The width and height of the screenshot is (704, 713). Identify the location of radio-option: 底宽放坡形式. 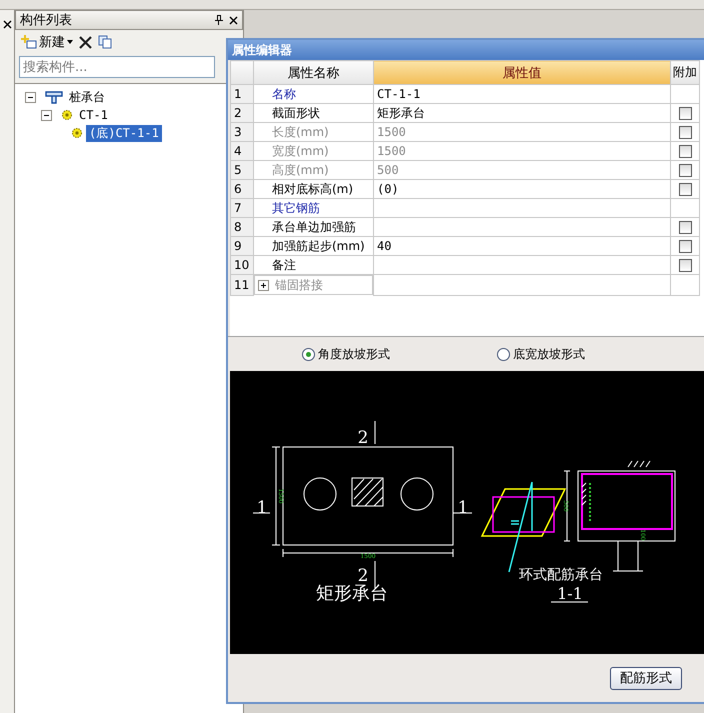
(594, 354).